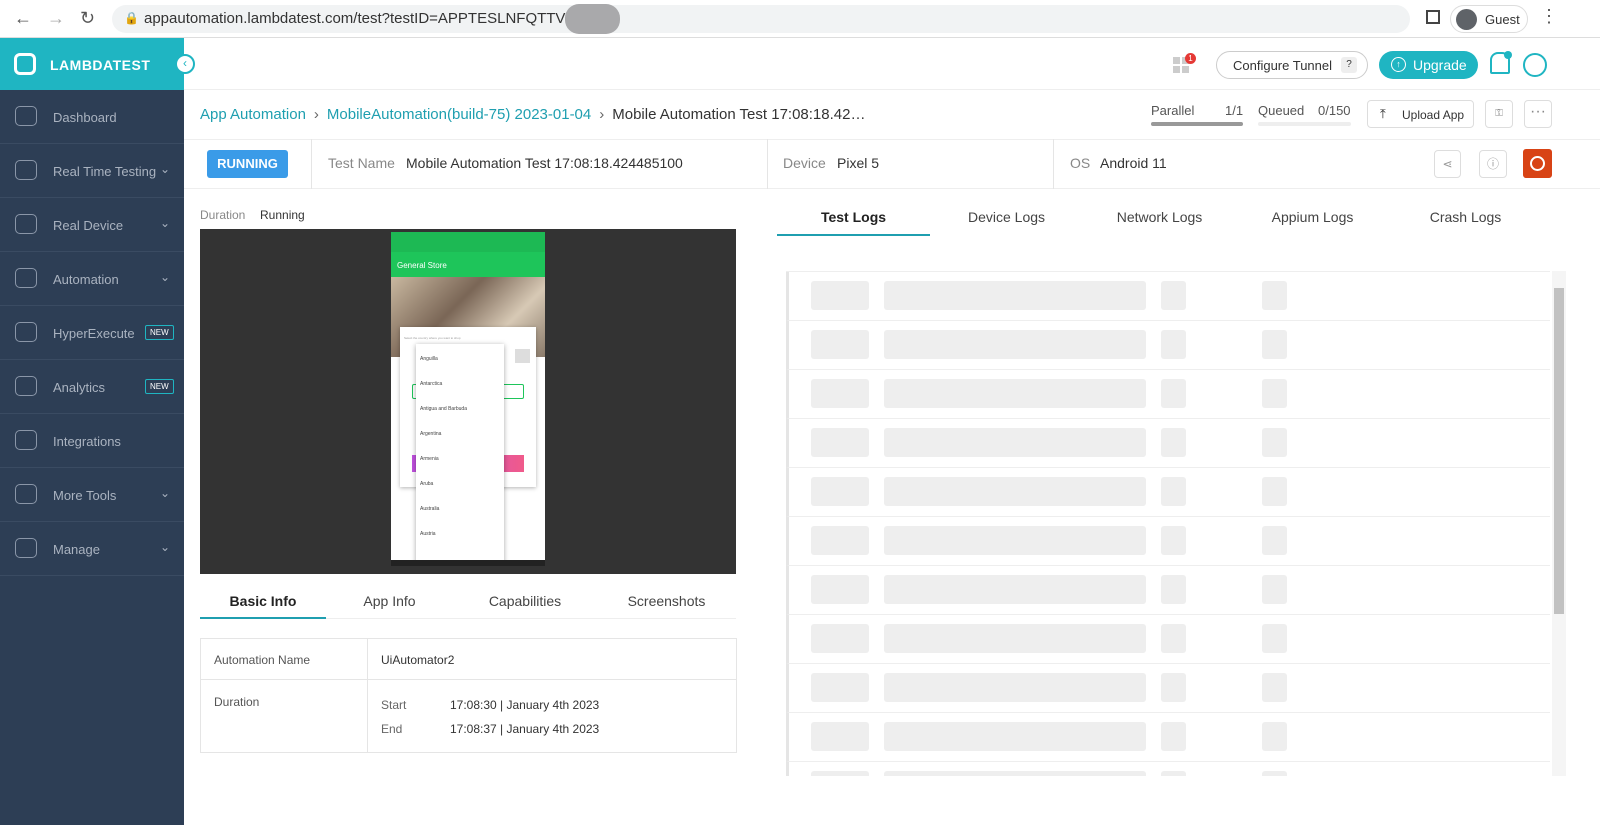  I want to click on lambdatest-logo-icon, so click(25, 64).